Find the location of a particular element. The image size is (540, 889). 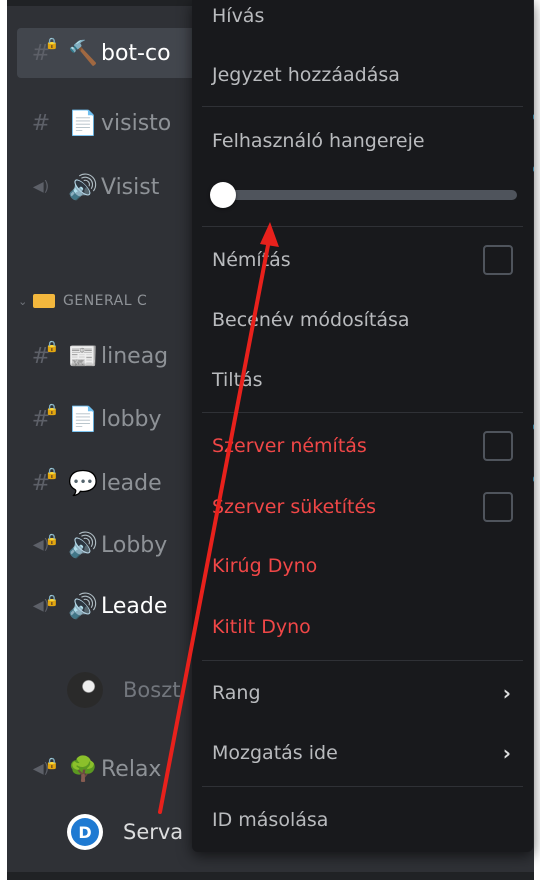

channel-visitors-text: # 📄 visisto is located at coordinates (107, 123).